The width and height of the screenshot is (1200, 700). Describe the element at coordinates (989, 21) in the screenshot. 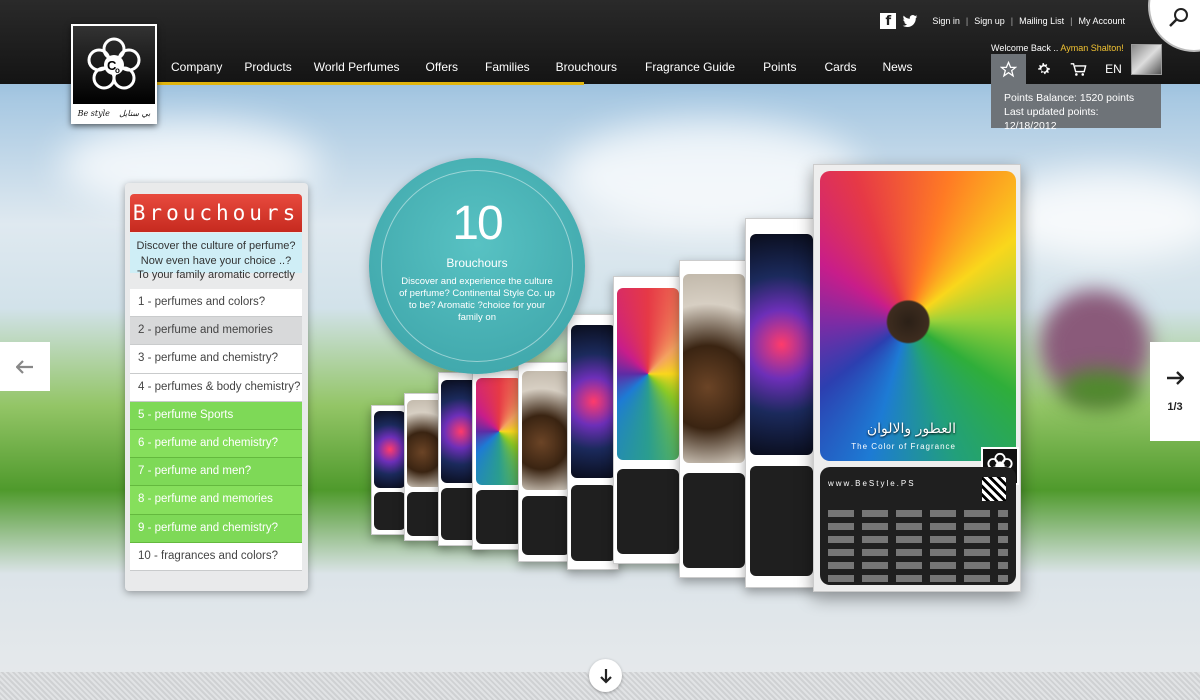

I see `sign-up-link: Sign up` at that location.